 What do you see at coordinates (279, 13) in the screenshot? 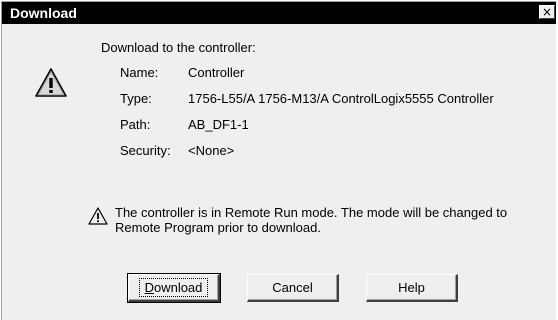
I see `title-bar: Download ×` at bounding box center [279, 13].